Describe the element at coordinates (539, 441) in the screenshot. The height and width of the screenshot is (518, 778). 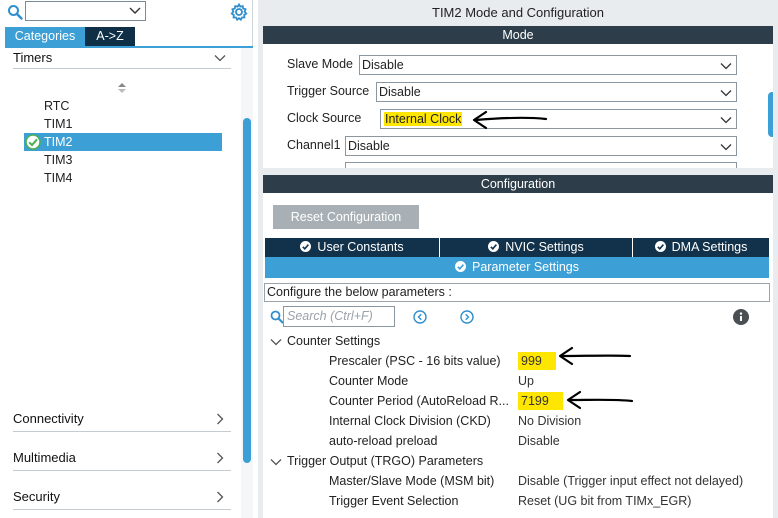
I see `param-auto-reload-value: Disable` at that location.